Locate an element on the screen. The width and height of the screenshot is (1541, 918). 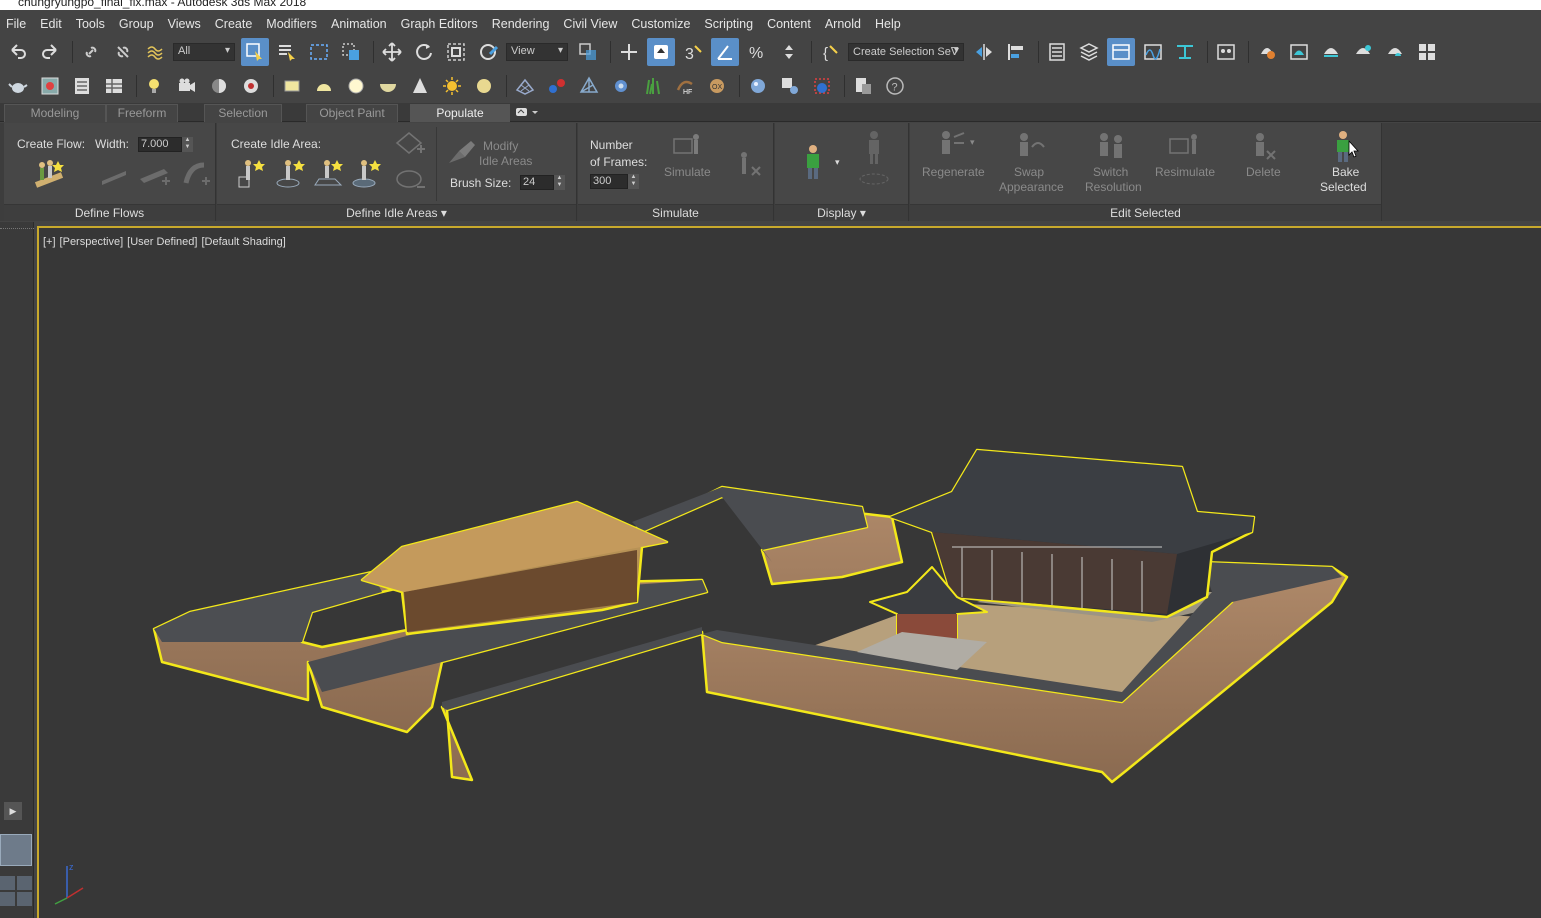
rotate-button is located at coordinates (424, 52).